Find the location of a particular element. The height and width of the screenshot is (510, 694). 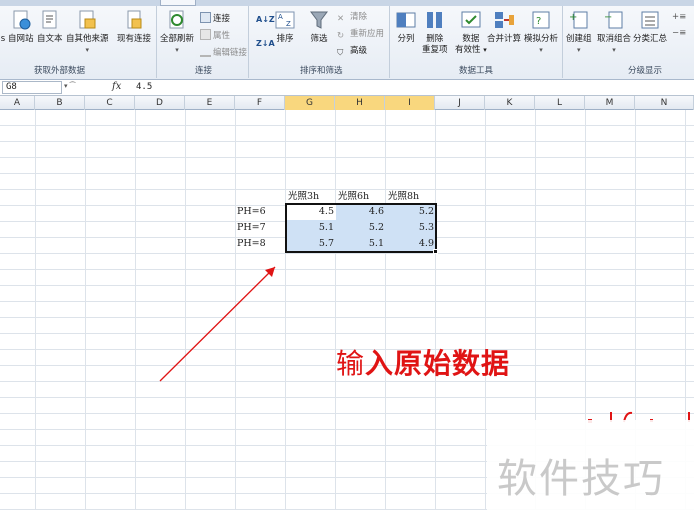

sort-descending-button: Z↓A is located at coordinates (265, 43).